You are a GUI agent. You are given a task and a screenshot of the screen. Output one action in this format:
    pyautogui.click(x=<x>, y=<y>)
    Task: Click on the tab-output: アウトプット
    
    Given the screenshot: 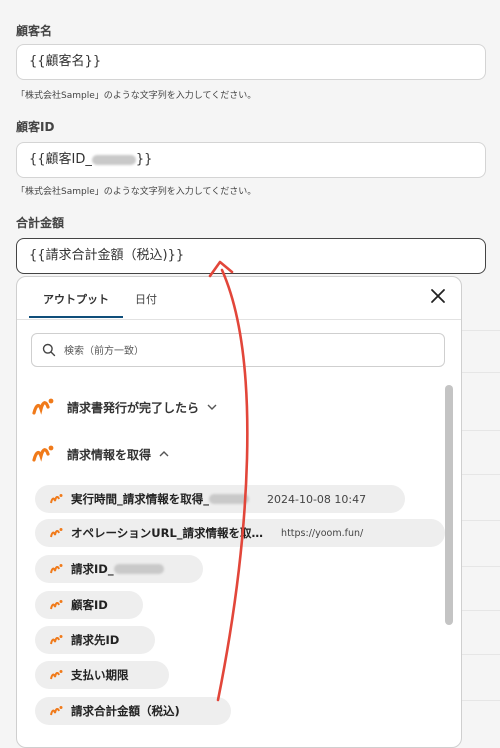 What is the action you would take?
    pyautogui.click(x=76, y=299)
    